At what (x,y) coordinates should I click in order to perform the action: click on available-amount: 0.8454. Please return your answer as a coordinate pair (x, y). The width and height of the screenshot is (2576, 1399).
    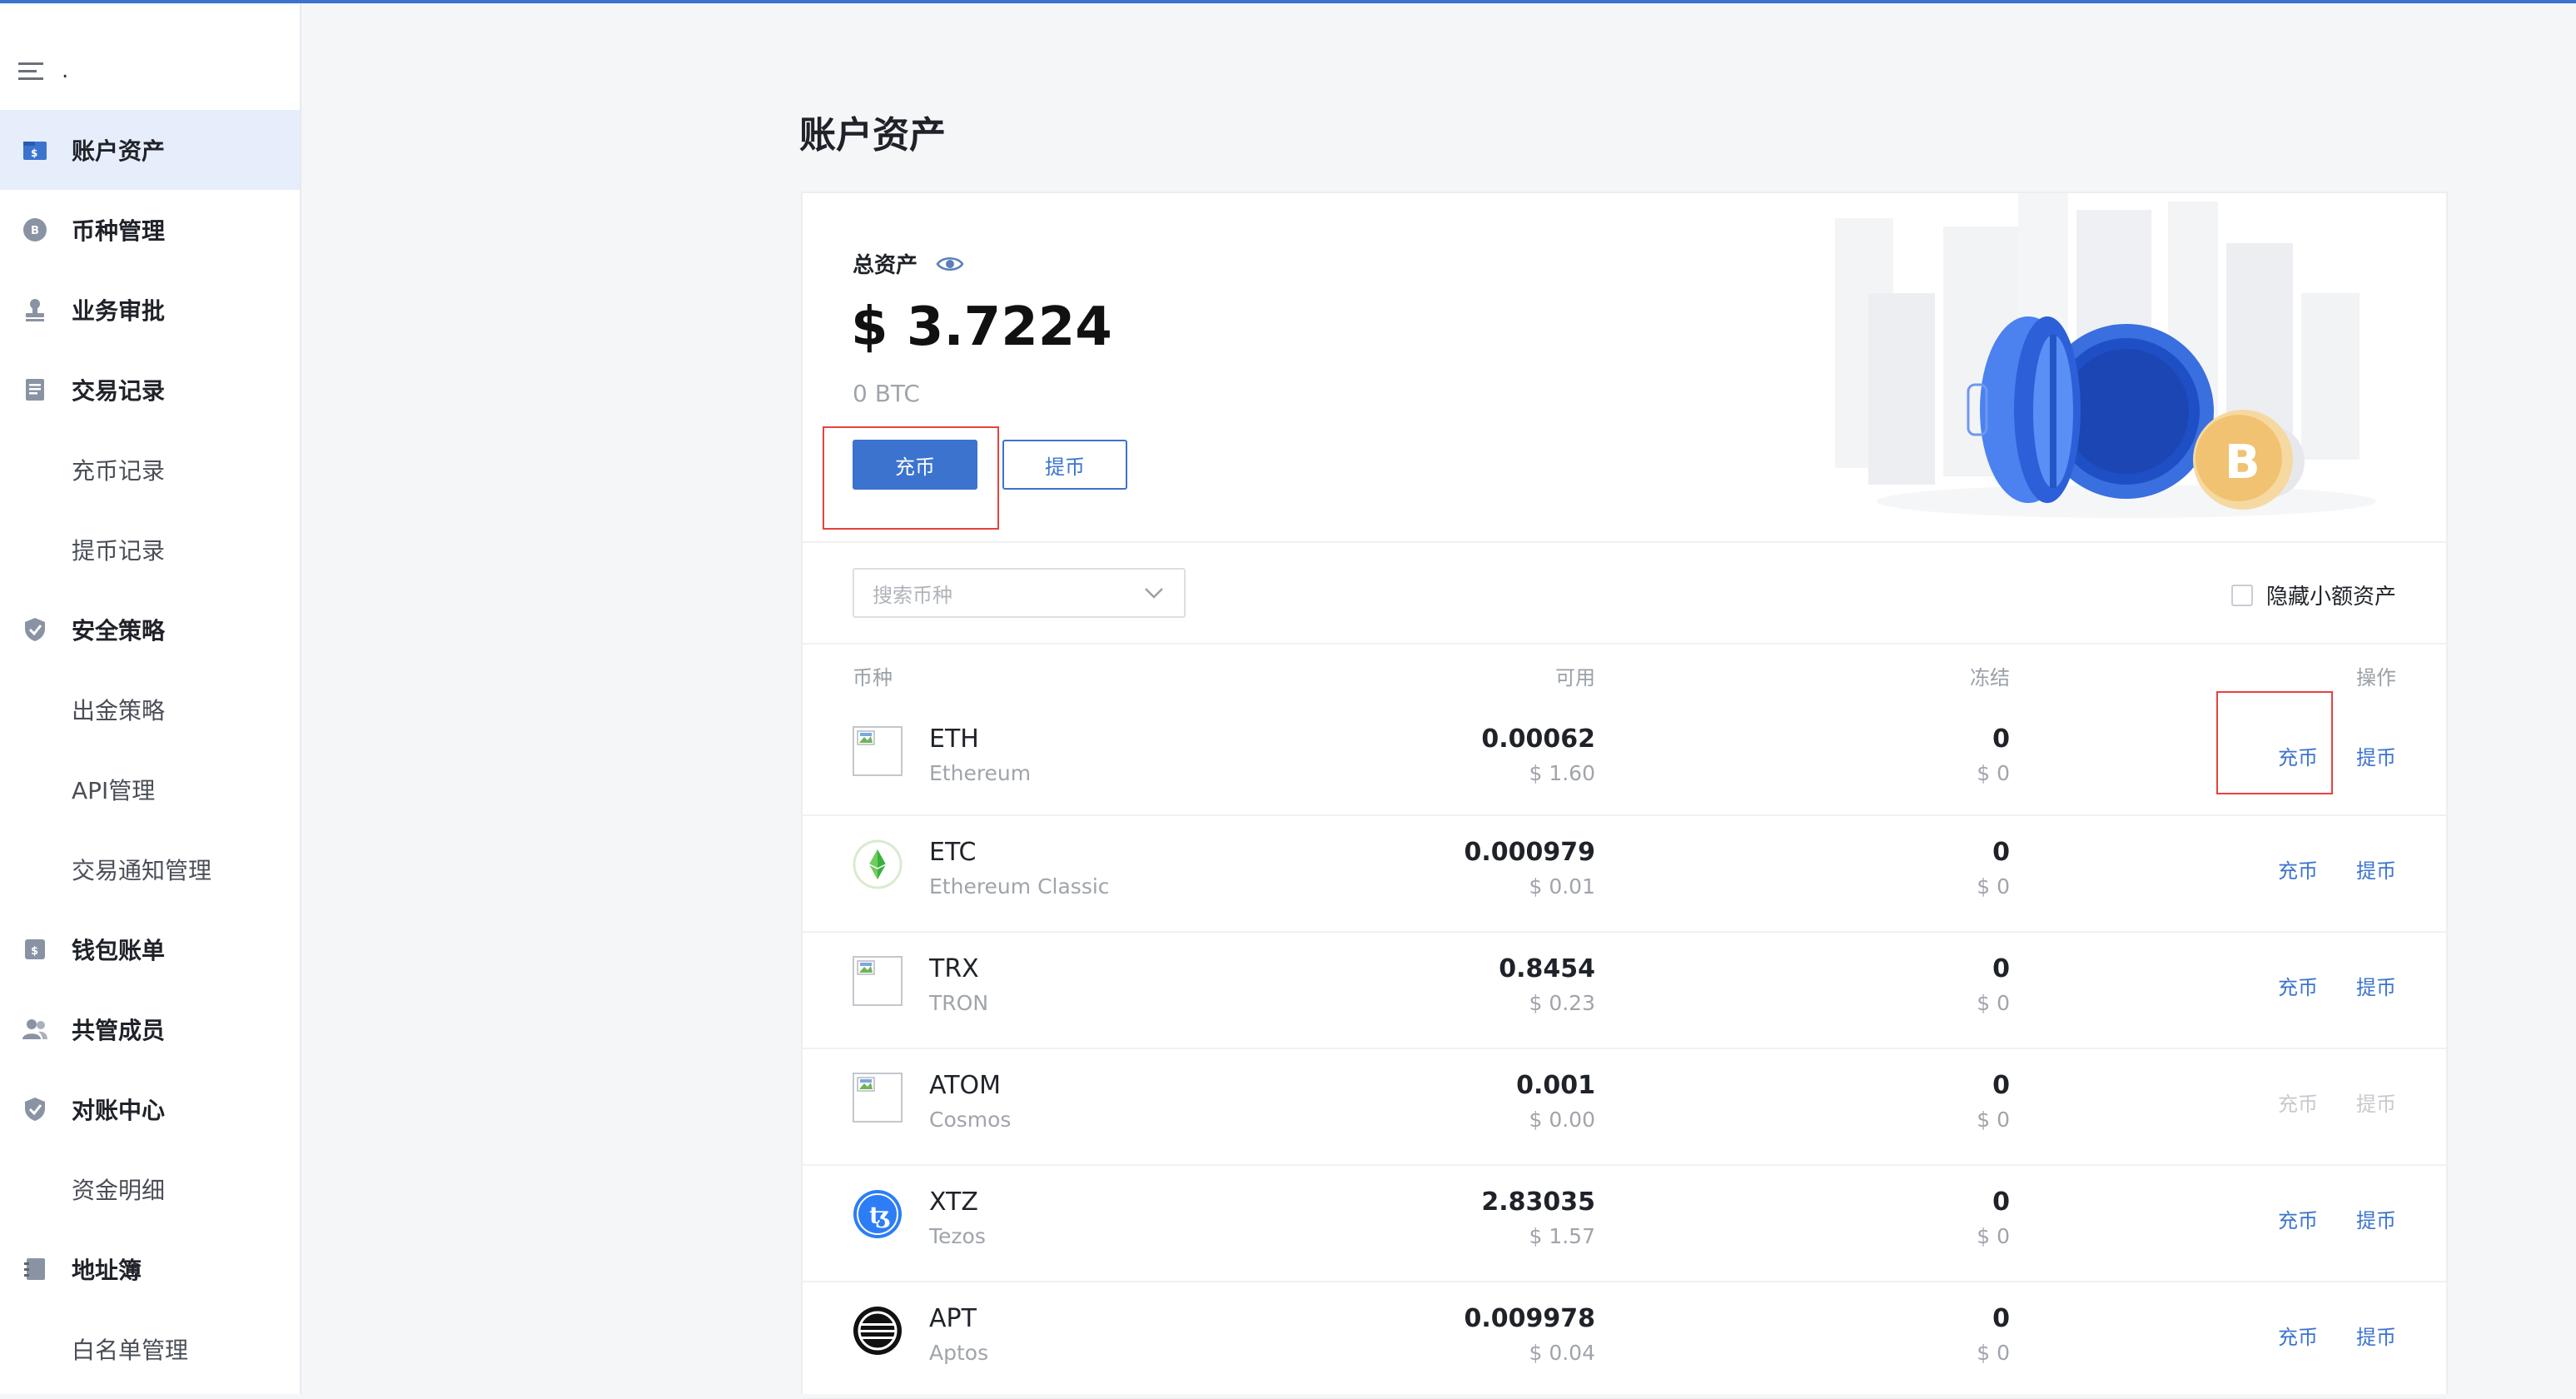
    Looking at the image, I should click on (1547, 968).